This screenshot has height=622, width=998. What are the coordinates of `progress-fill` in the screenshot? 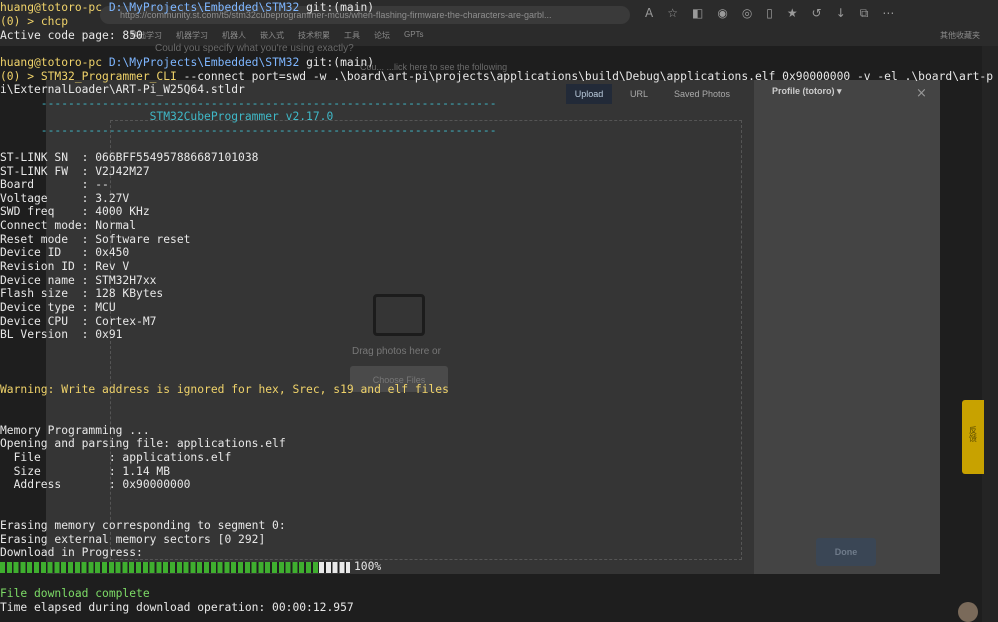 It's located at (159, 567).